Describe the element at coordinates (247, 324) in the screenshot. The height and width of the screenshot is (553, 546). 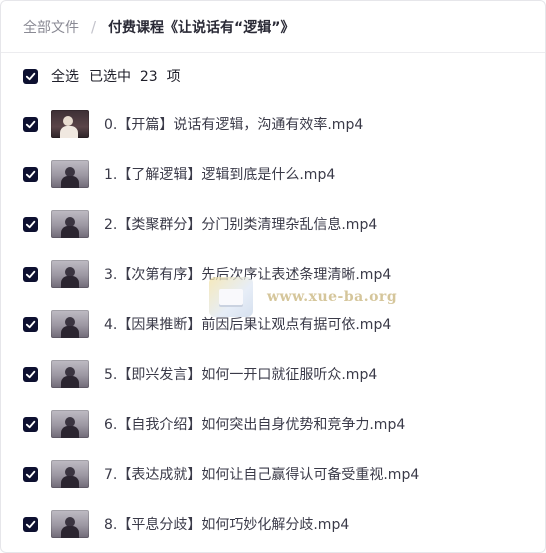
I see `file-name: 4.【因果推断】前因后果让观点有据可依.mp4` at that location.